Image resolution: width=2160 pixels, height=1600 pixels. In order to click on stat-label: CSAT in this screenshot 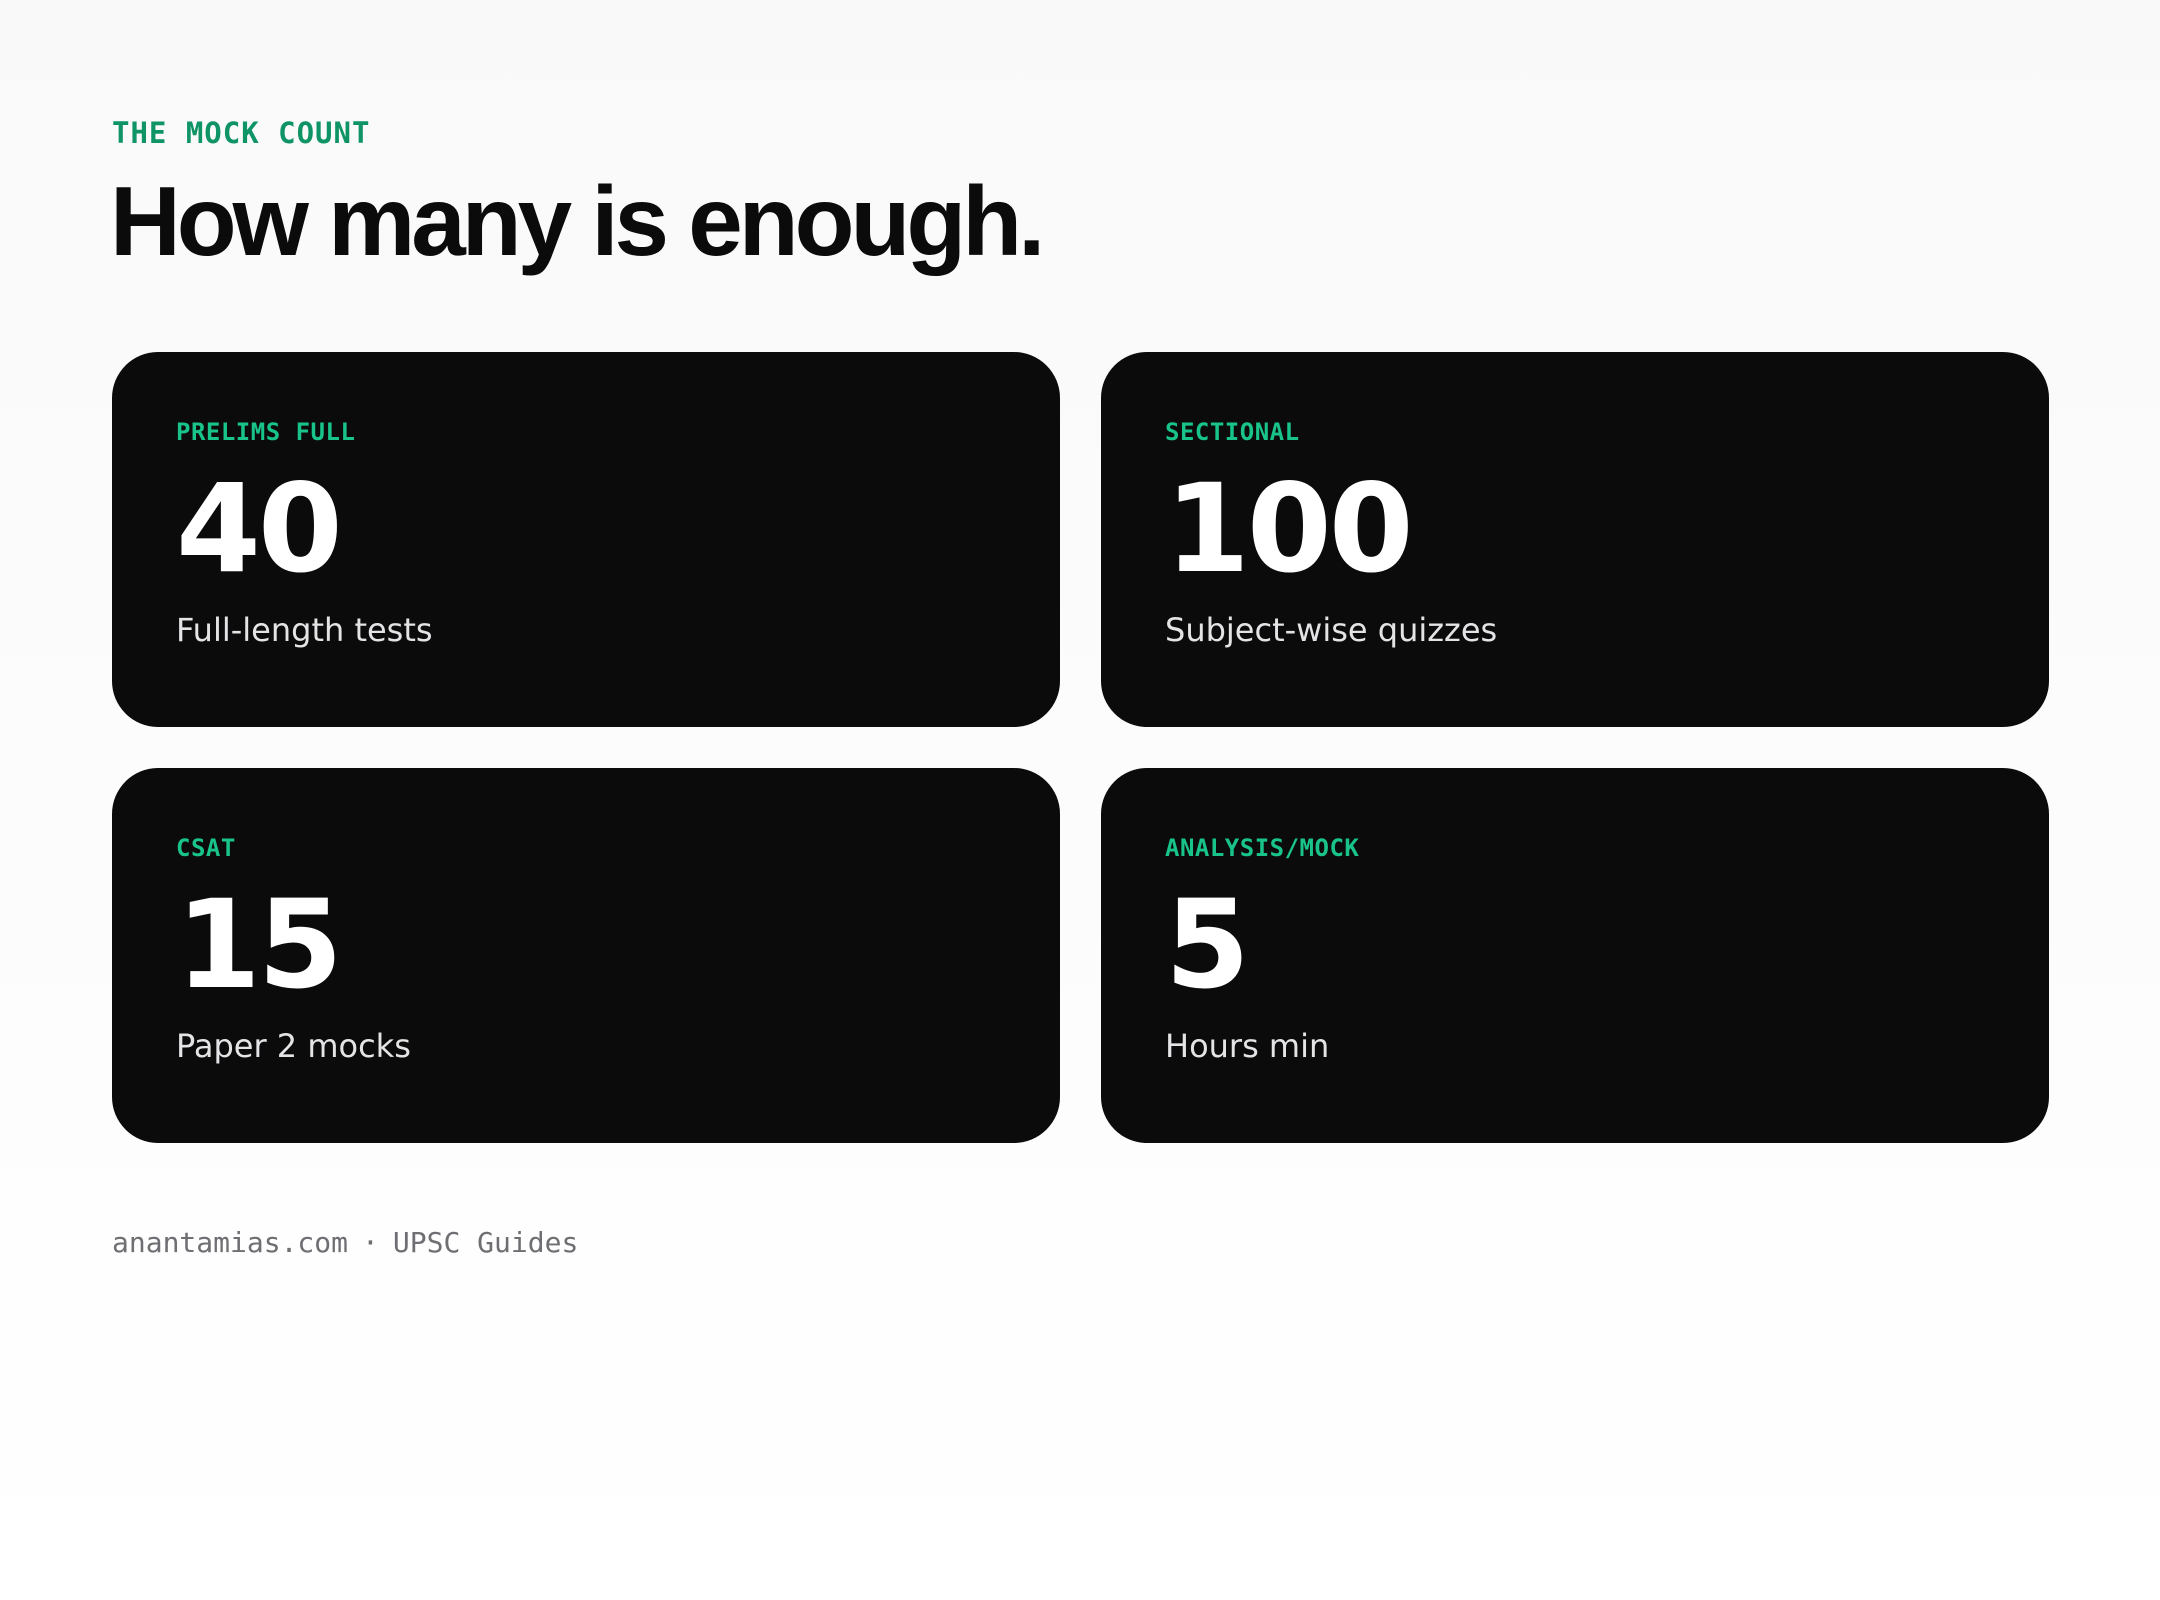, I will do `click(206, 848)`.